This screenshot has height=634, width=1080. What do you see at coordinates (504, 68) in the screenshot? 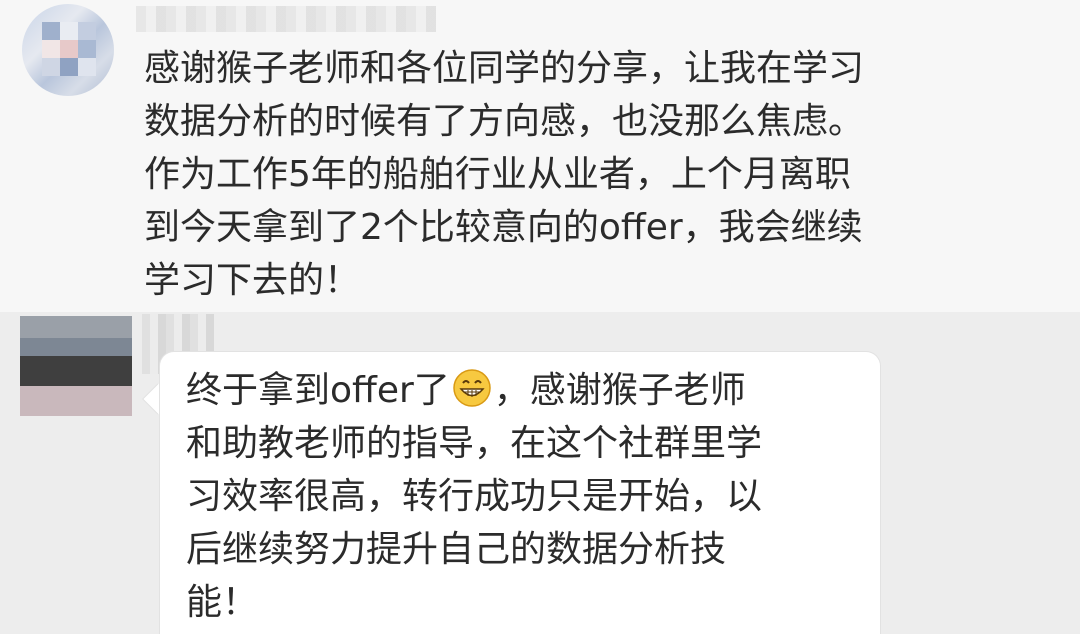
I see `message-line: 感谢猴子老师和各位同学的分享，让我在学习` at bounding box center [504, 68].